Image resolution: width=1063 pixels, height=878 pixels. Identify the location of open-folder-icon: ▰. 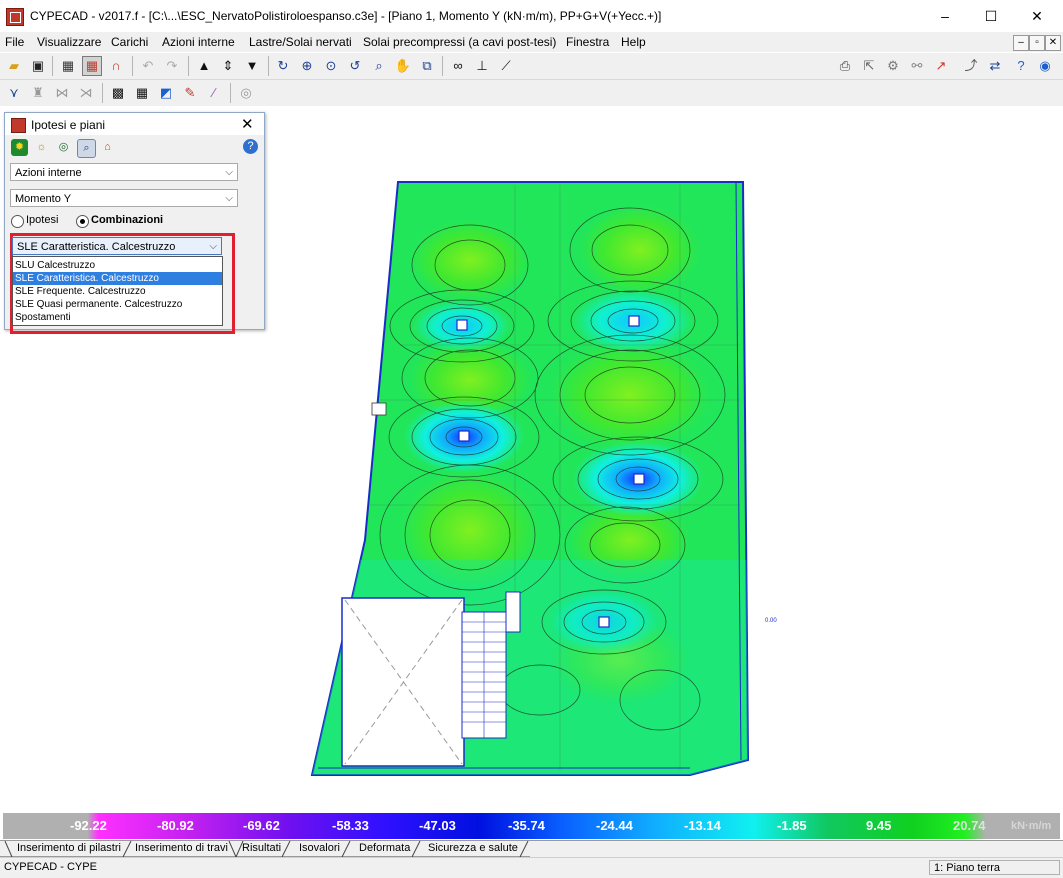
(14, 66).